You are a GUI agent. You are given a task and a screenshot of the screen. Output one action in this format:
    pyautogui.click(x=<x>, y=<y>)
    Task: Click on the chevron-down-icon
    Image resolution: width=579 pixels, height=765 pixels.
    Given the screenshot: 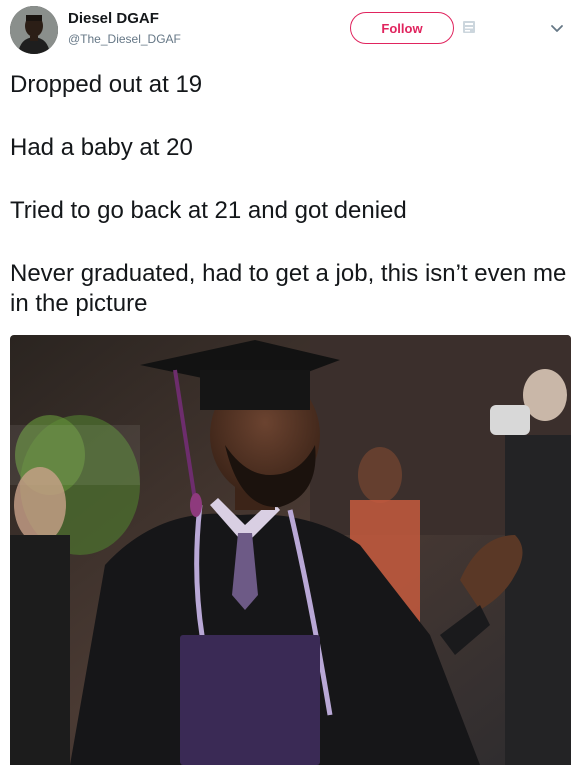 What is the action you would take?
    pyautogui.click(x=557, y=29)
    